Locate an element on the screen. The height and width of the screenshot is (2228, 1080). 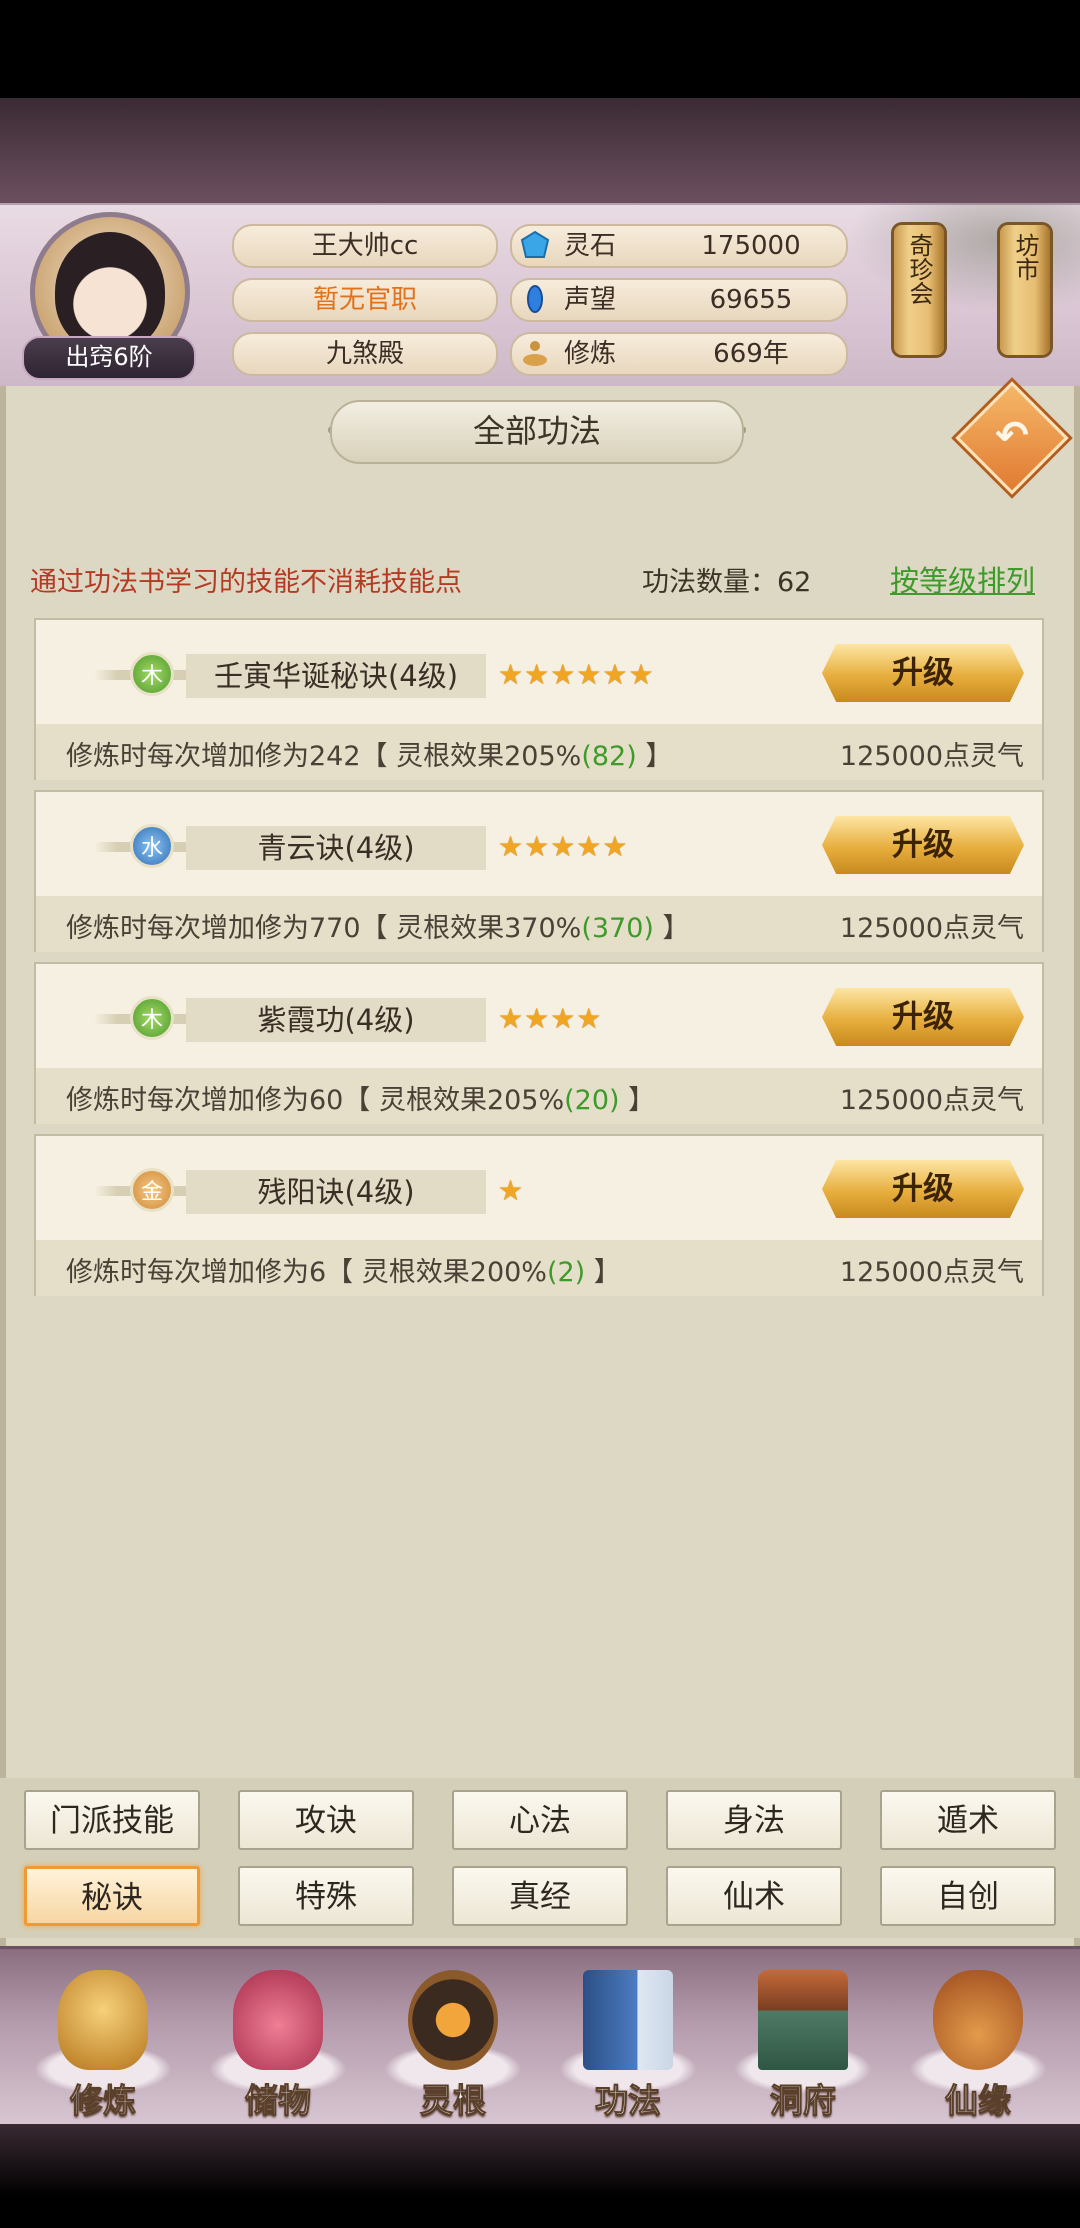
skill-notice: 通过功法书学习的技能不消耗技能点 is located at coordinates (246, 582).